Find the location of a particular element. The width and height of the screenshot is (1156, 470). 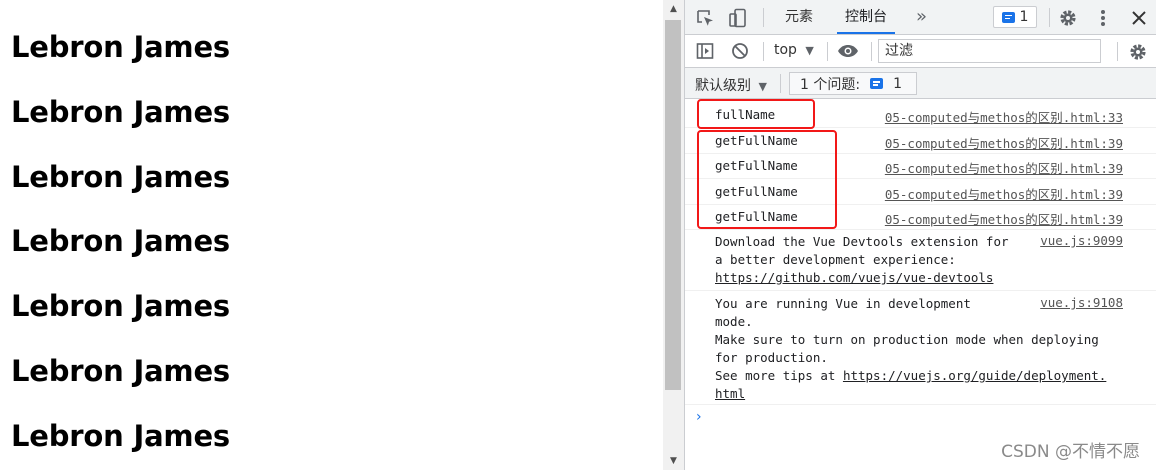

inspect-element-icon is located at coordinates (705, 18).